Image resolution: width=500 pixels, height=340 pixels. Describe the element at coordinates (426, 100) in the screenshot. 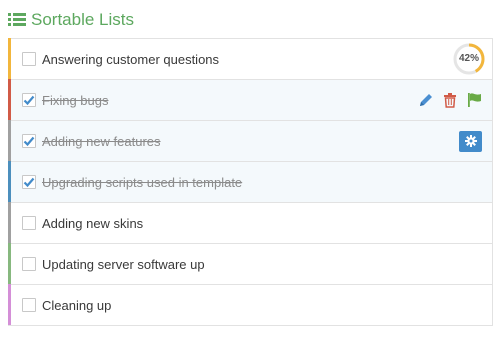

I see `pencil-icon` at that location.